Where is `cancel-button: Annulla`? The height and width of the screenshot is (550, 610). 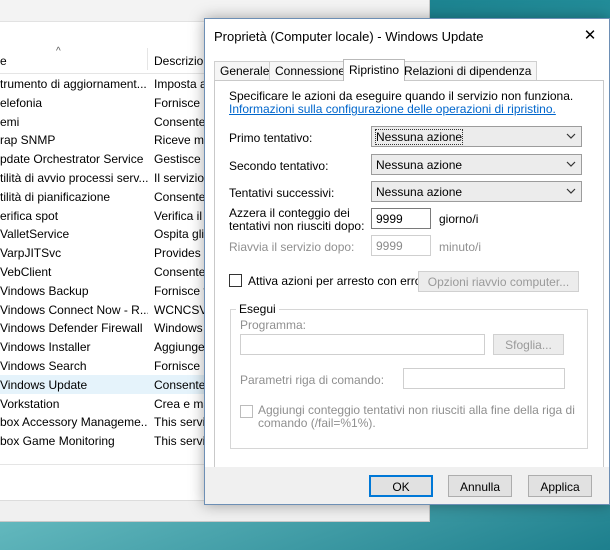
cancel-button: Annulla is located at coordinates (480, 486).